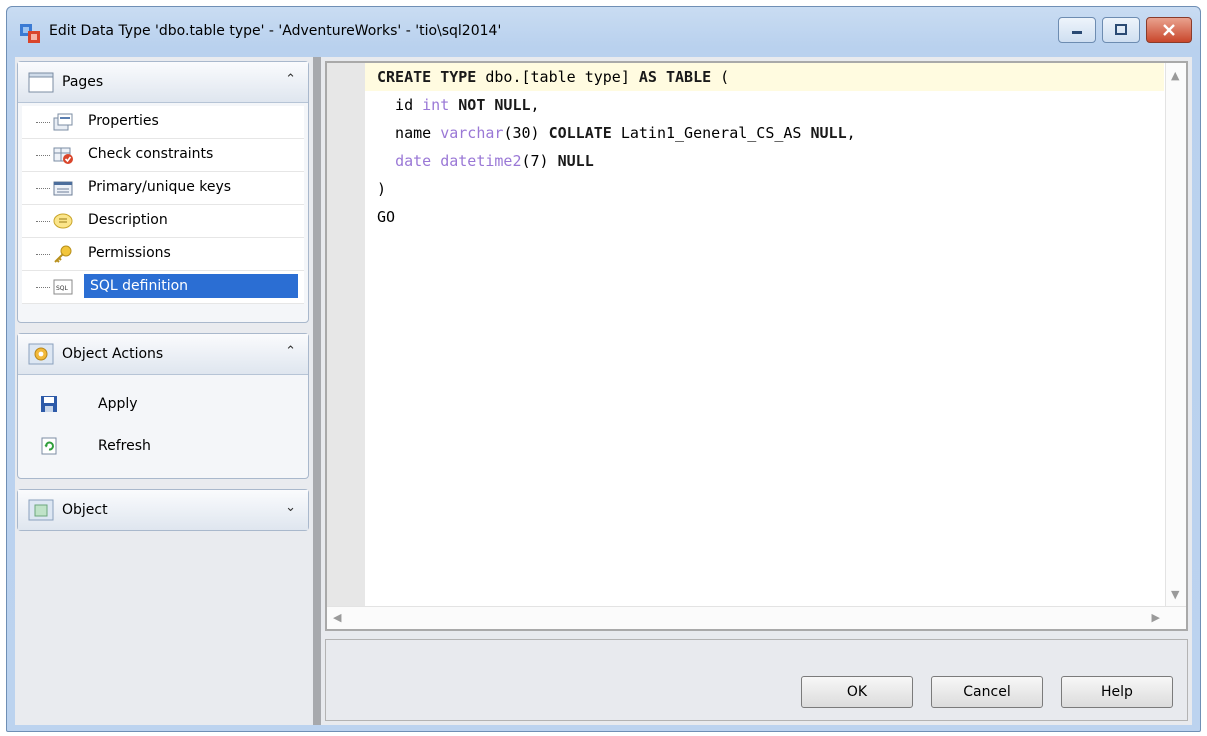  What do you see at coordinates (151, 154) in the screenshot?
I see `page-item-label: Check constraints` at bounding box center [151, 154].